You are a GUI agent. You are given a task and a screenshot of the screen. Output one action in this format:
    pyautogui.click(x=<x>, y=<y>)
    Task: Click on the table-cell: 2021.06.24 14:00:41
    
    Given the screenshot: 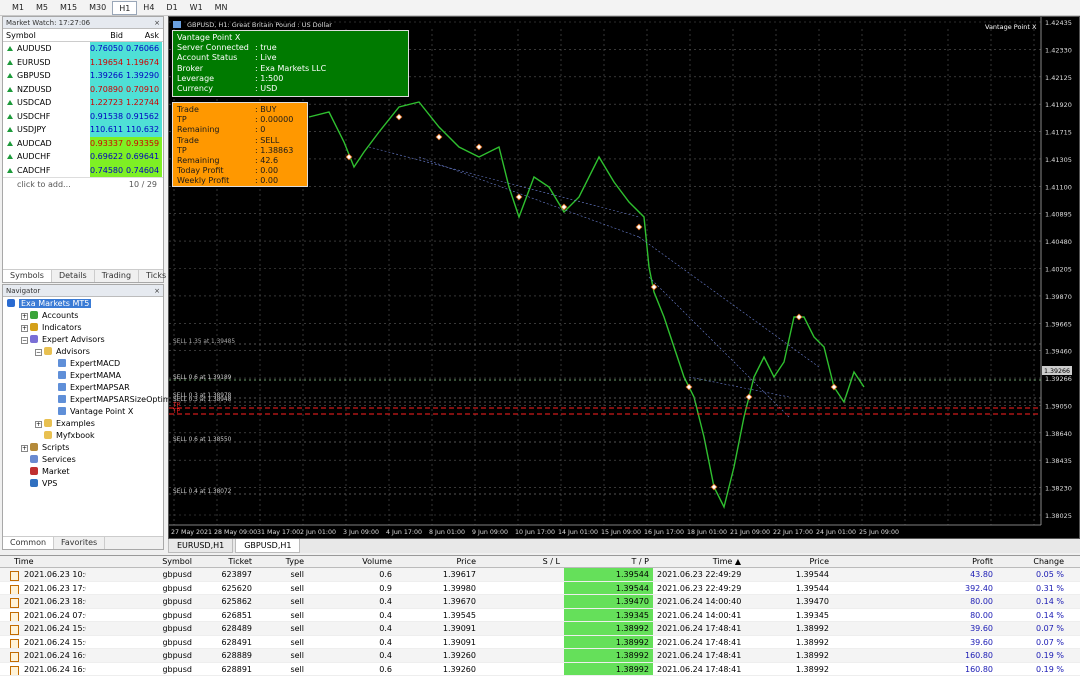 What is the action you would take?
    pyautogui.click(x=699, y=615)
    